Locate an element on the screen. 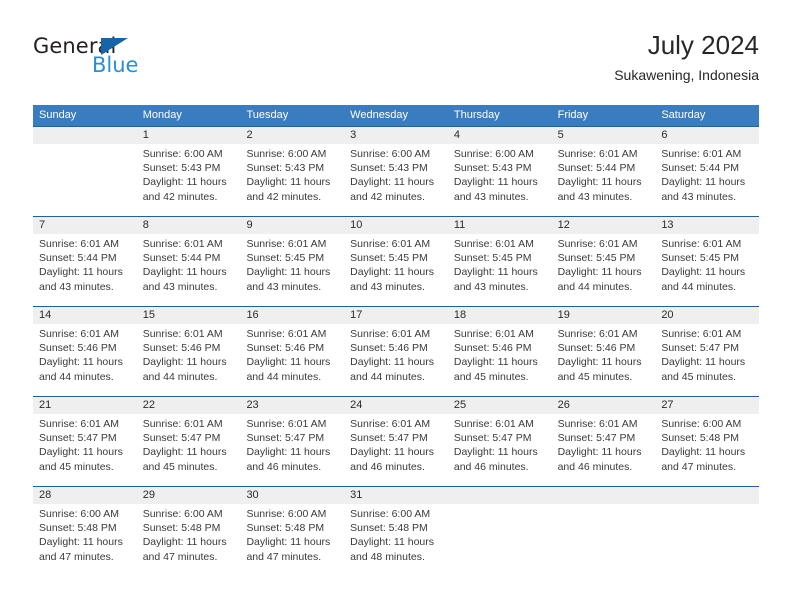 This screenshot has width=792, height=612. day-detail-line: Sunset: 5:45 PM is located at coordinates (596, 258).